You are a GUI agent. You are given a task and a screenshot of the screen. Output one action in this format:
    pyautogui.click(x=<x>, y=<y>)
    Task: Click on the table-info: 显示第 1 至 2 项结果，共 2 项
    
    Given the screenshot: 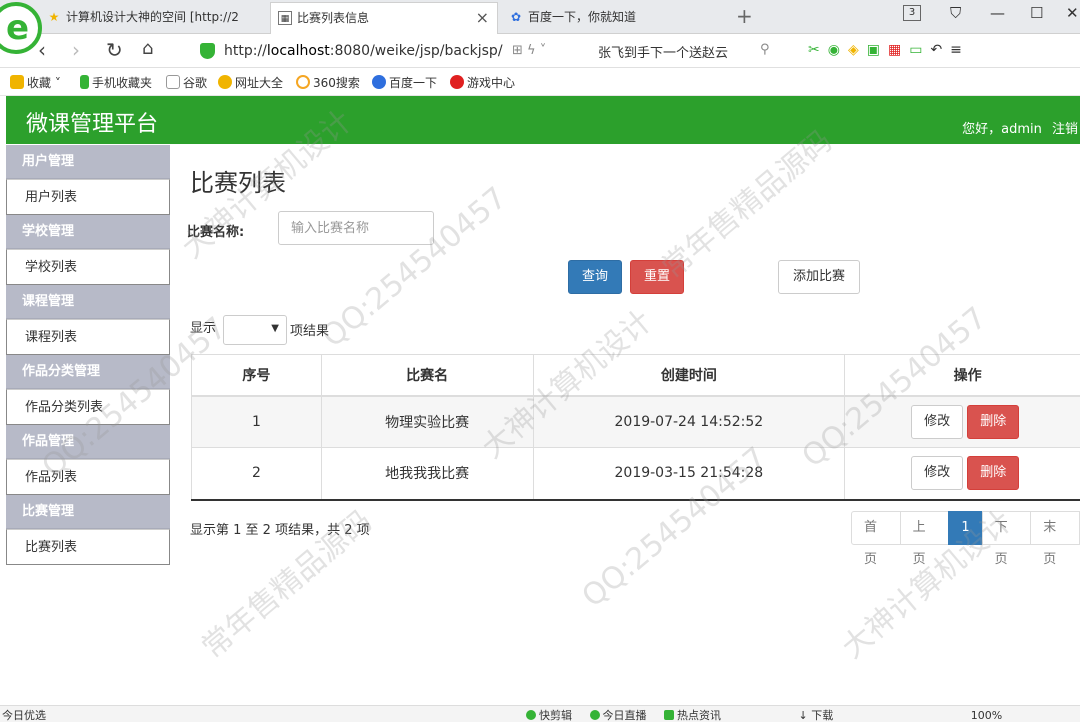 What is the action you would take?
    pyautogui.click(x=280, y=528)
    